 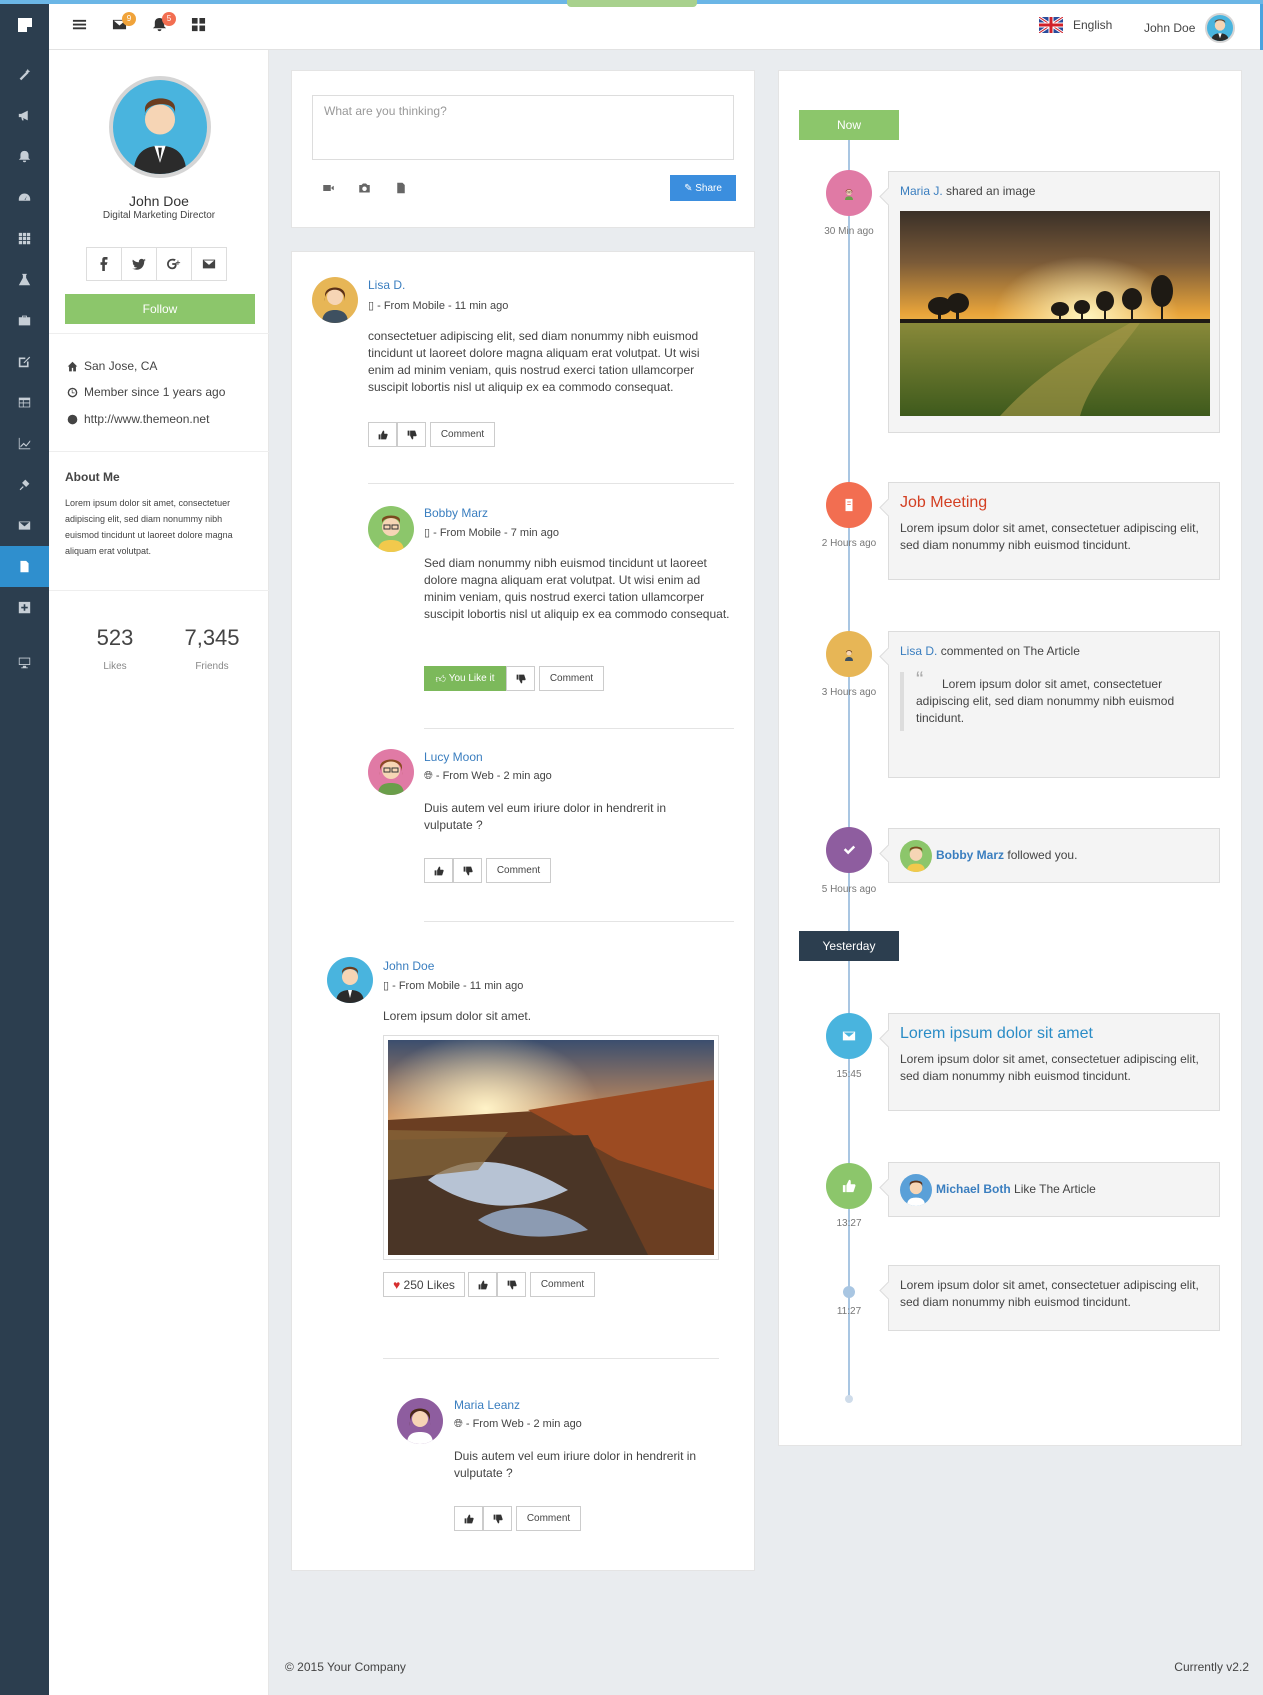 I want to click on timeline-small-dot, so click(x=849, y=1292).